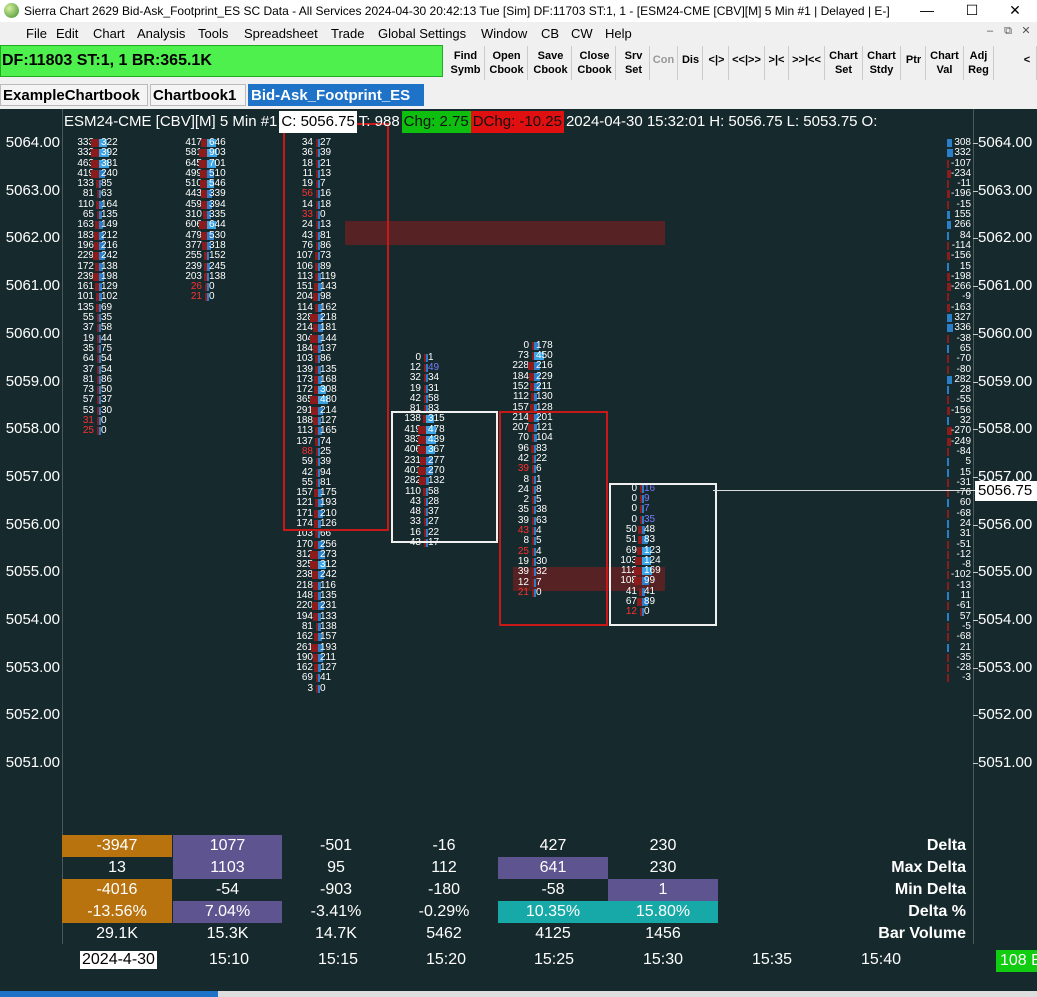 Image resolution: width=1037 pixels, height=997 pixels. Describe the element at coordinates (618, 33) in the screenshot. I see `menu-help: Help` at that location.